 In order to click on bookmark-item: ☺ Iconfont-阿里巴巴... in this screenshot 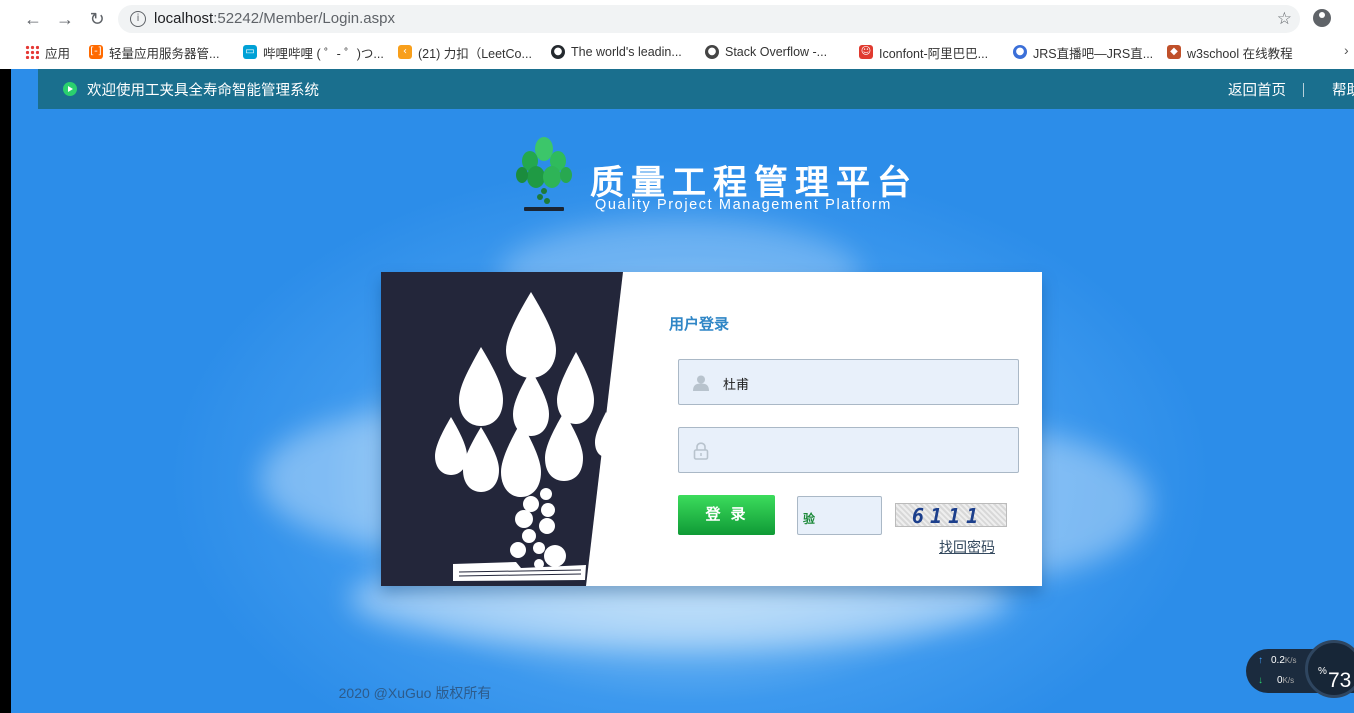, I will do `click(923, 52)`.